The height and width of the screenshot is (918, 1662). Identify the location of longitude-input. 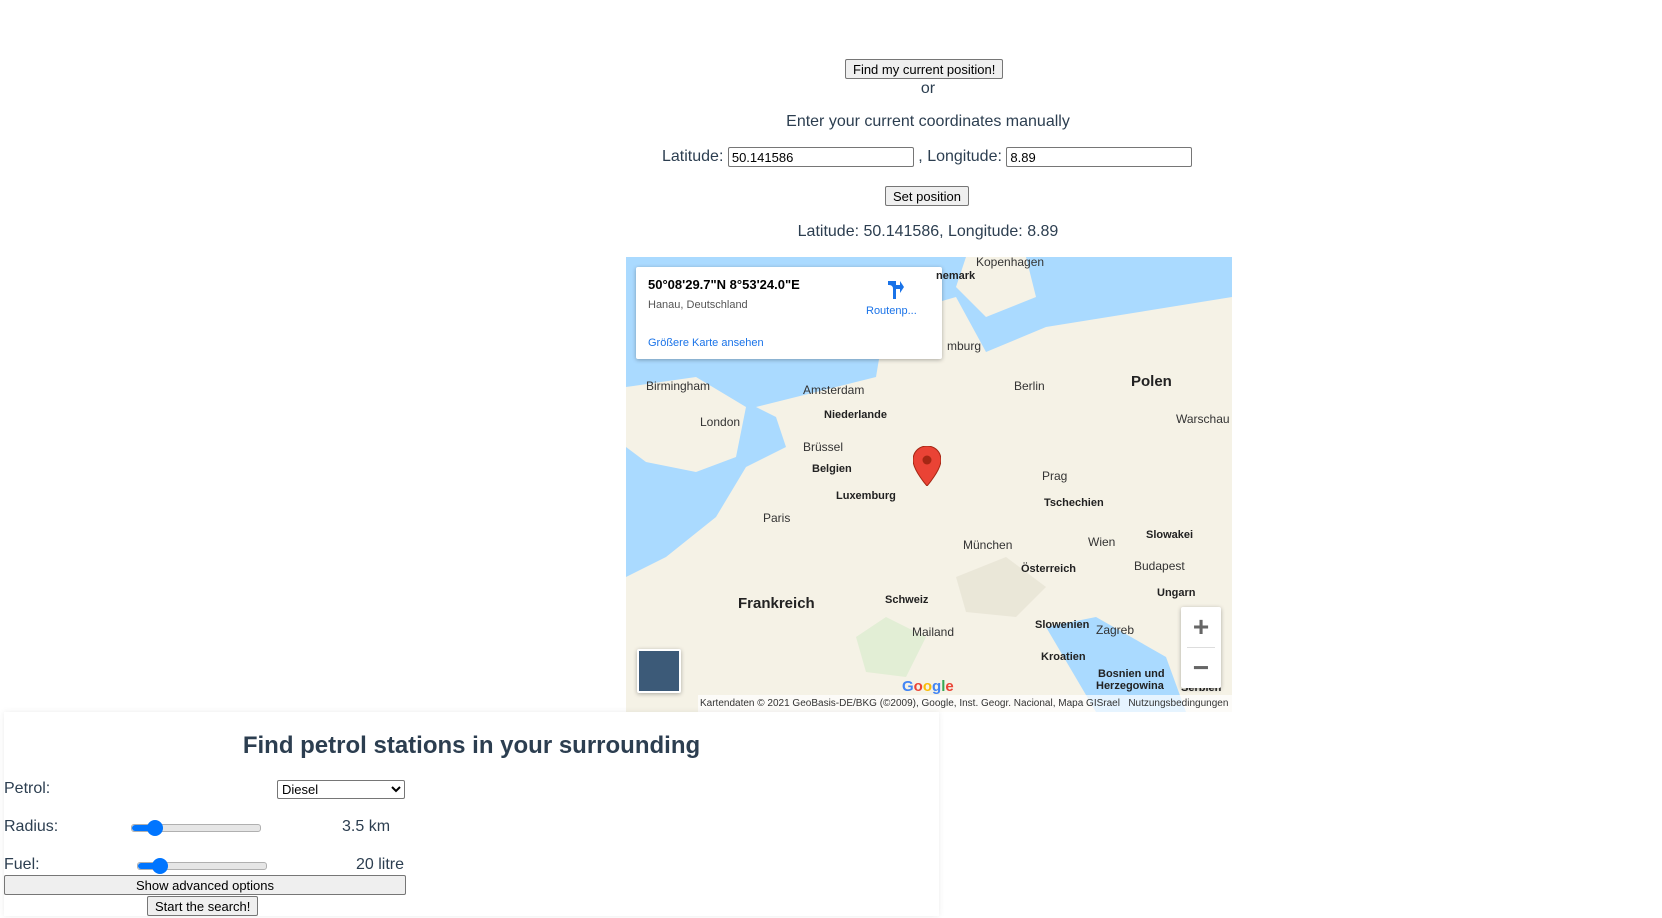
(1099, 157).